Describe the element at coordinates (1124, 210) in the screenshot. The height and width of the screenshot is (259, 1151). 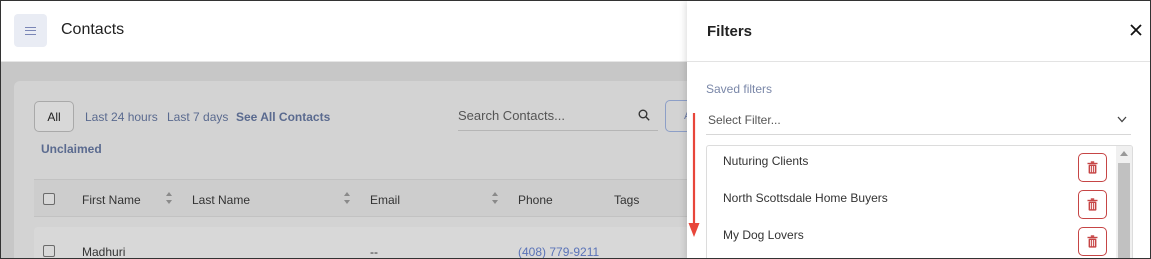
I see `scrollbar-thumb` at that location.